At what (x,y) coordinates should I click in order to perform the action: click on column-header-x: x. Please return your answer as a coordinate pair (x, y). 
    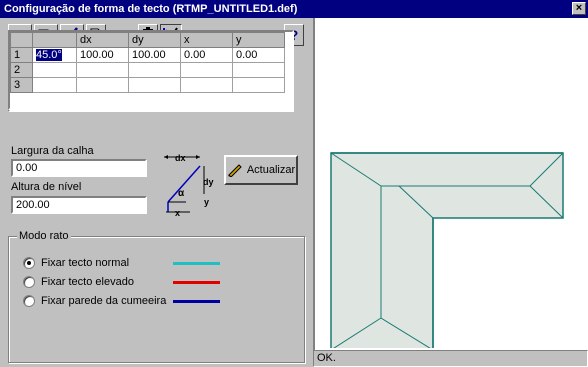
    Looking at the image, I should click on (206, 40).